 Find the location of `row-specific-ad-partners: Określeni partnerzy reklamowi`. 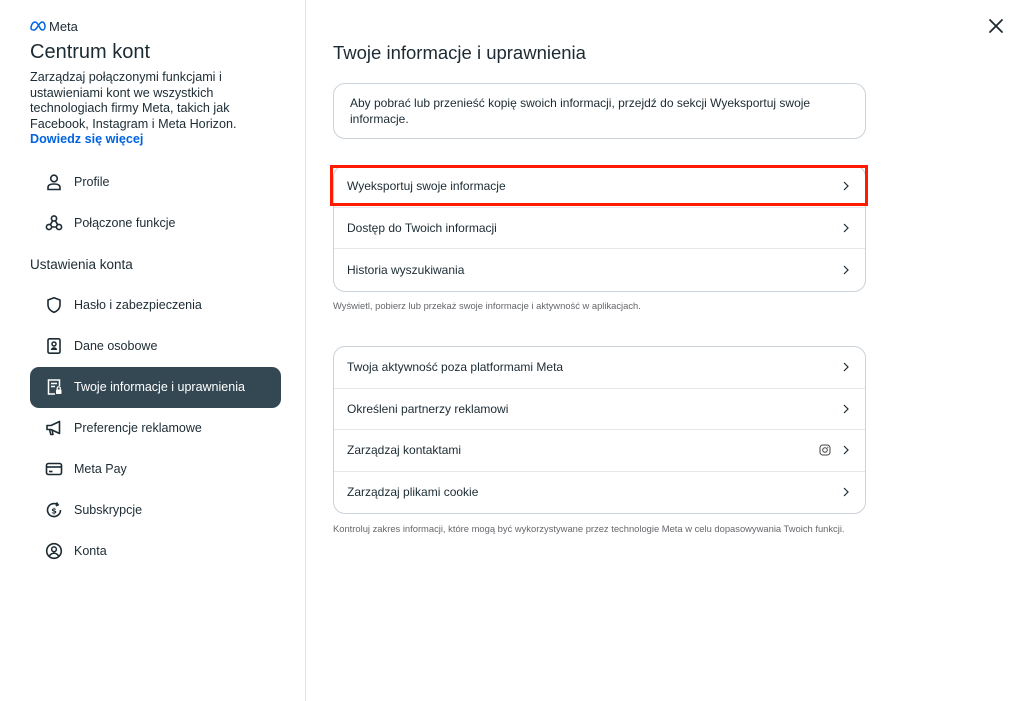

row-specific-ad-partners: Określeni partnerzy reklamowi is located at coordinates (599, 409).